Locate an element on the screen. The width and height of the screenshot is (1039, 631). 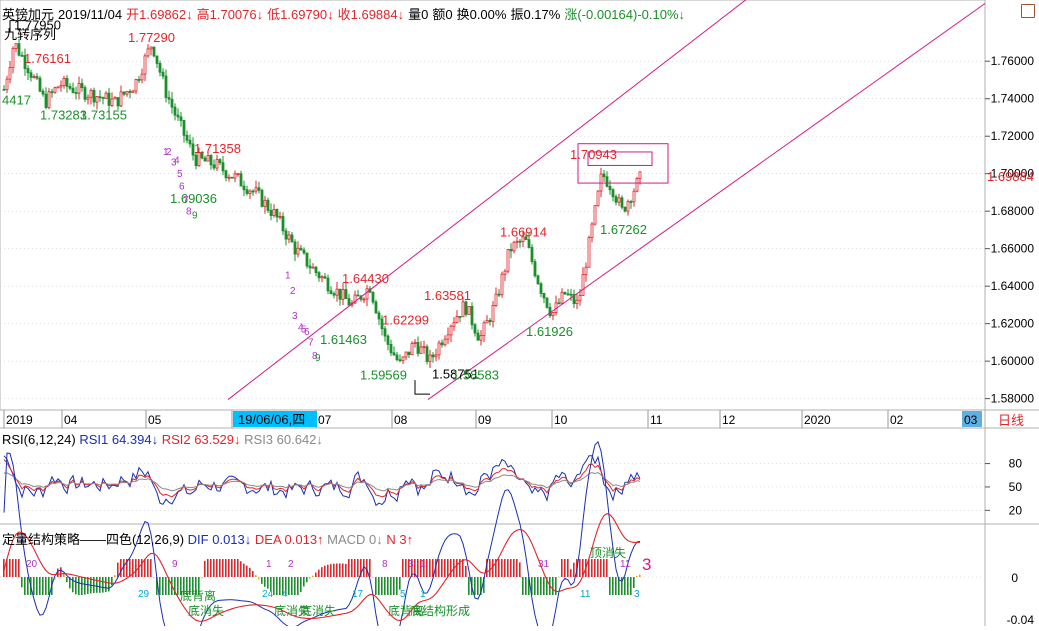
time-label: 02 is located at coordinates (897, 420).